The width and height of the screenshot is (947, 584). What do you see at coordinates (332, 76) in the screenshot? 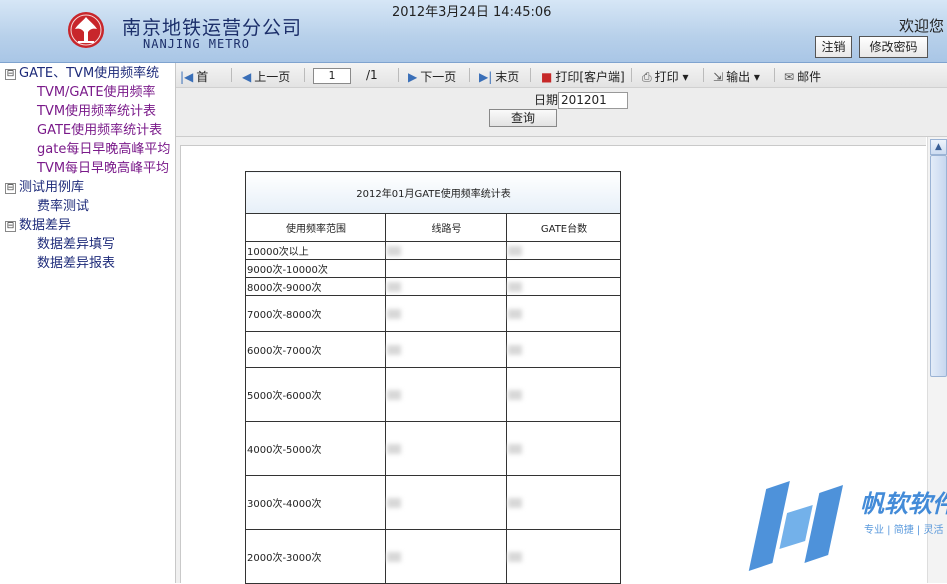
I see `page-number-input: 1` at bounding box center [332, 76].